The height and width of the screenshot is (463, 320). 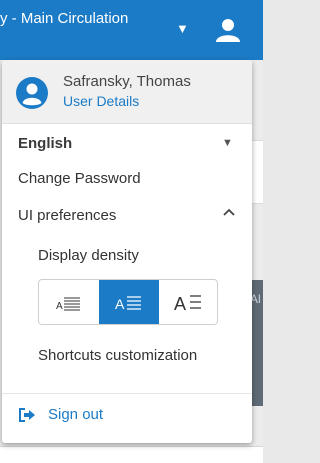 I want to click on ui-preferences-toggle: UI preferences, so click(x=67, y=215).